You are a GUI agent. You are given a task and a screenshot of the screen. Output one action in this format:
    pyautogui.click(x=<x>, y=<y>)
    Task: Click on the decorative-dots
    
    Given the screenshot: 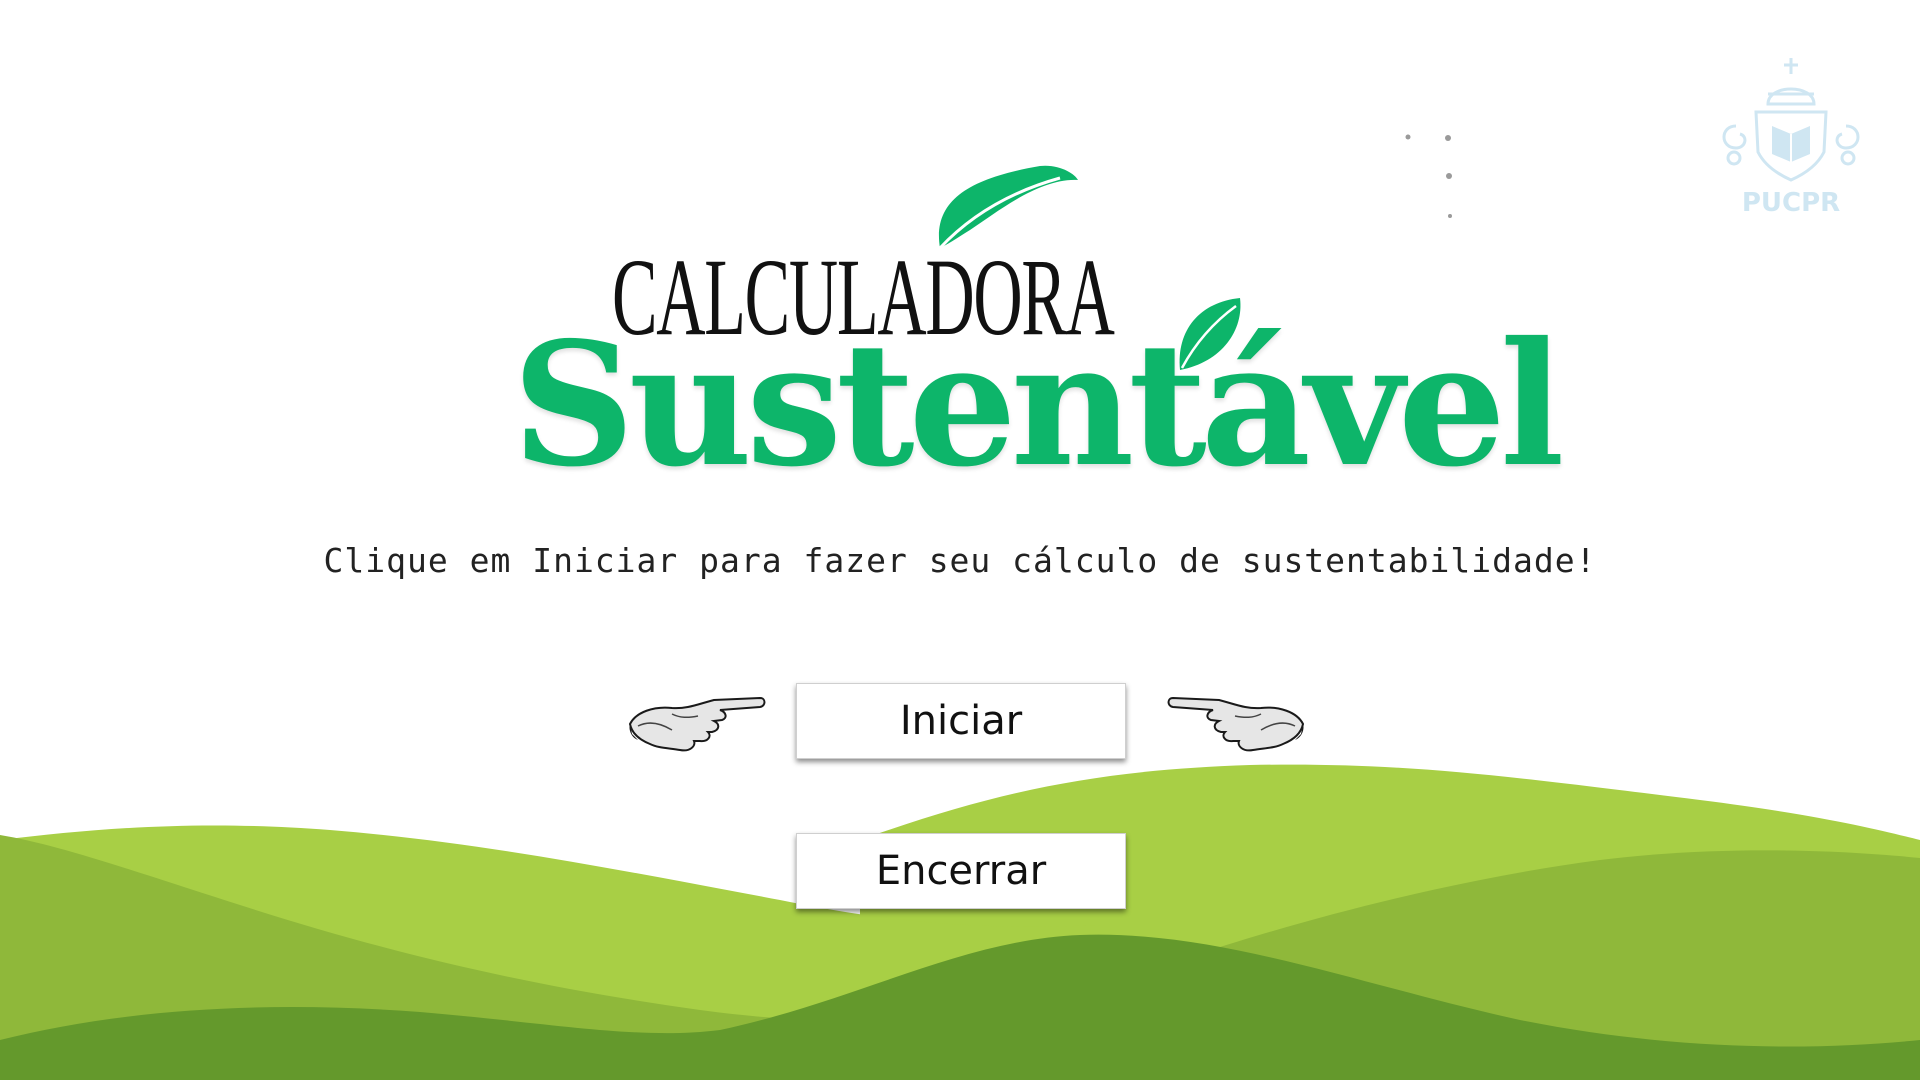 What is the action you would take?
    pyautogui.click(x=1428, y=176)
    